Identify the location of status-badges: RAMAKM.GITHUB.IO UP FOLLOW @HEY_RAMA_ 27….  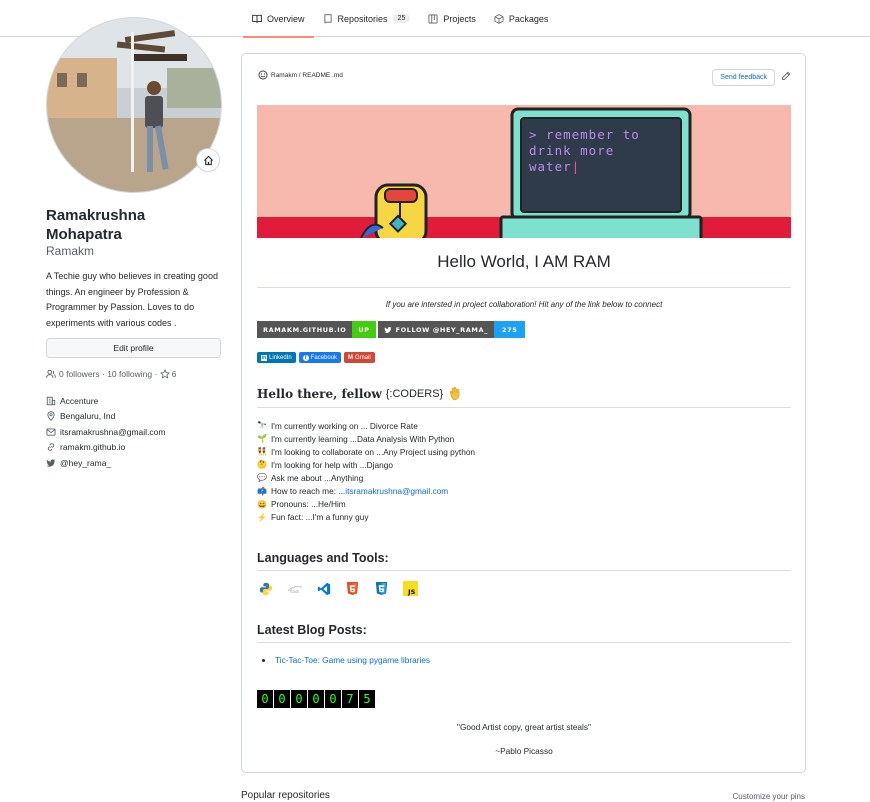
(391, 329).